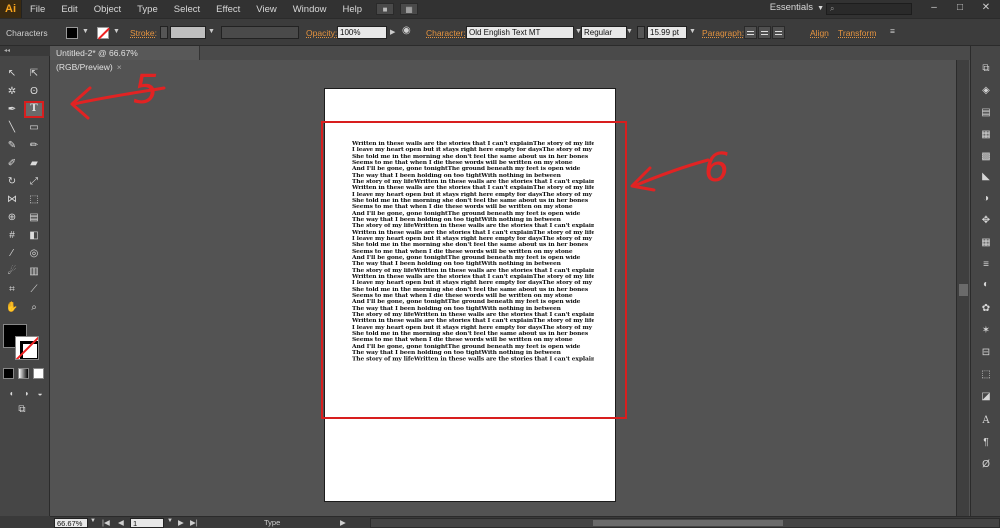 Image resolution: width=1000 pixels, height=528 pixels. Describe the element at coordinates (986, 243) in the screenshot. I see `swatches-panel-icon: ▦` at that location.